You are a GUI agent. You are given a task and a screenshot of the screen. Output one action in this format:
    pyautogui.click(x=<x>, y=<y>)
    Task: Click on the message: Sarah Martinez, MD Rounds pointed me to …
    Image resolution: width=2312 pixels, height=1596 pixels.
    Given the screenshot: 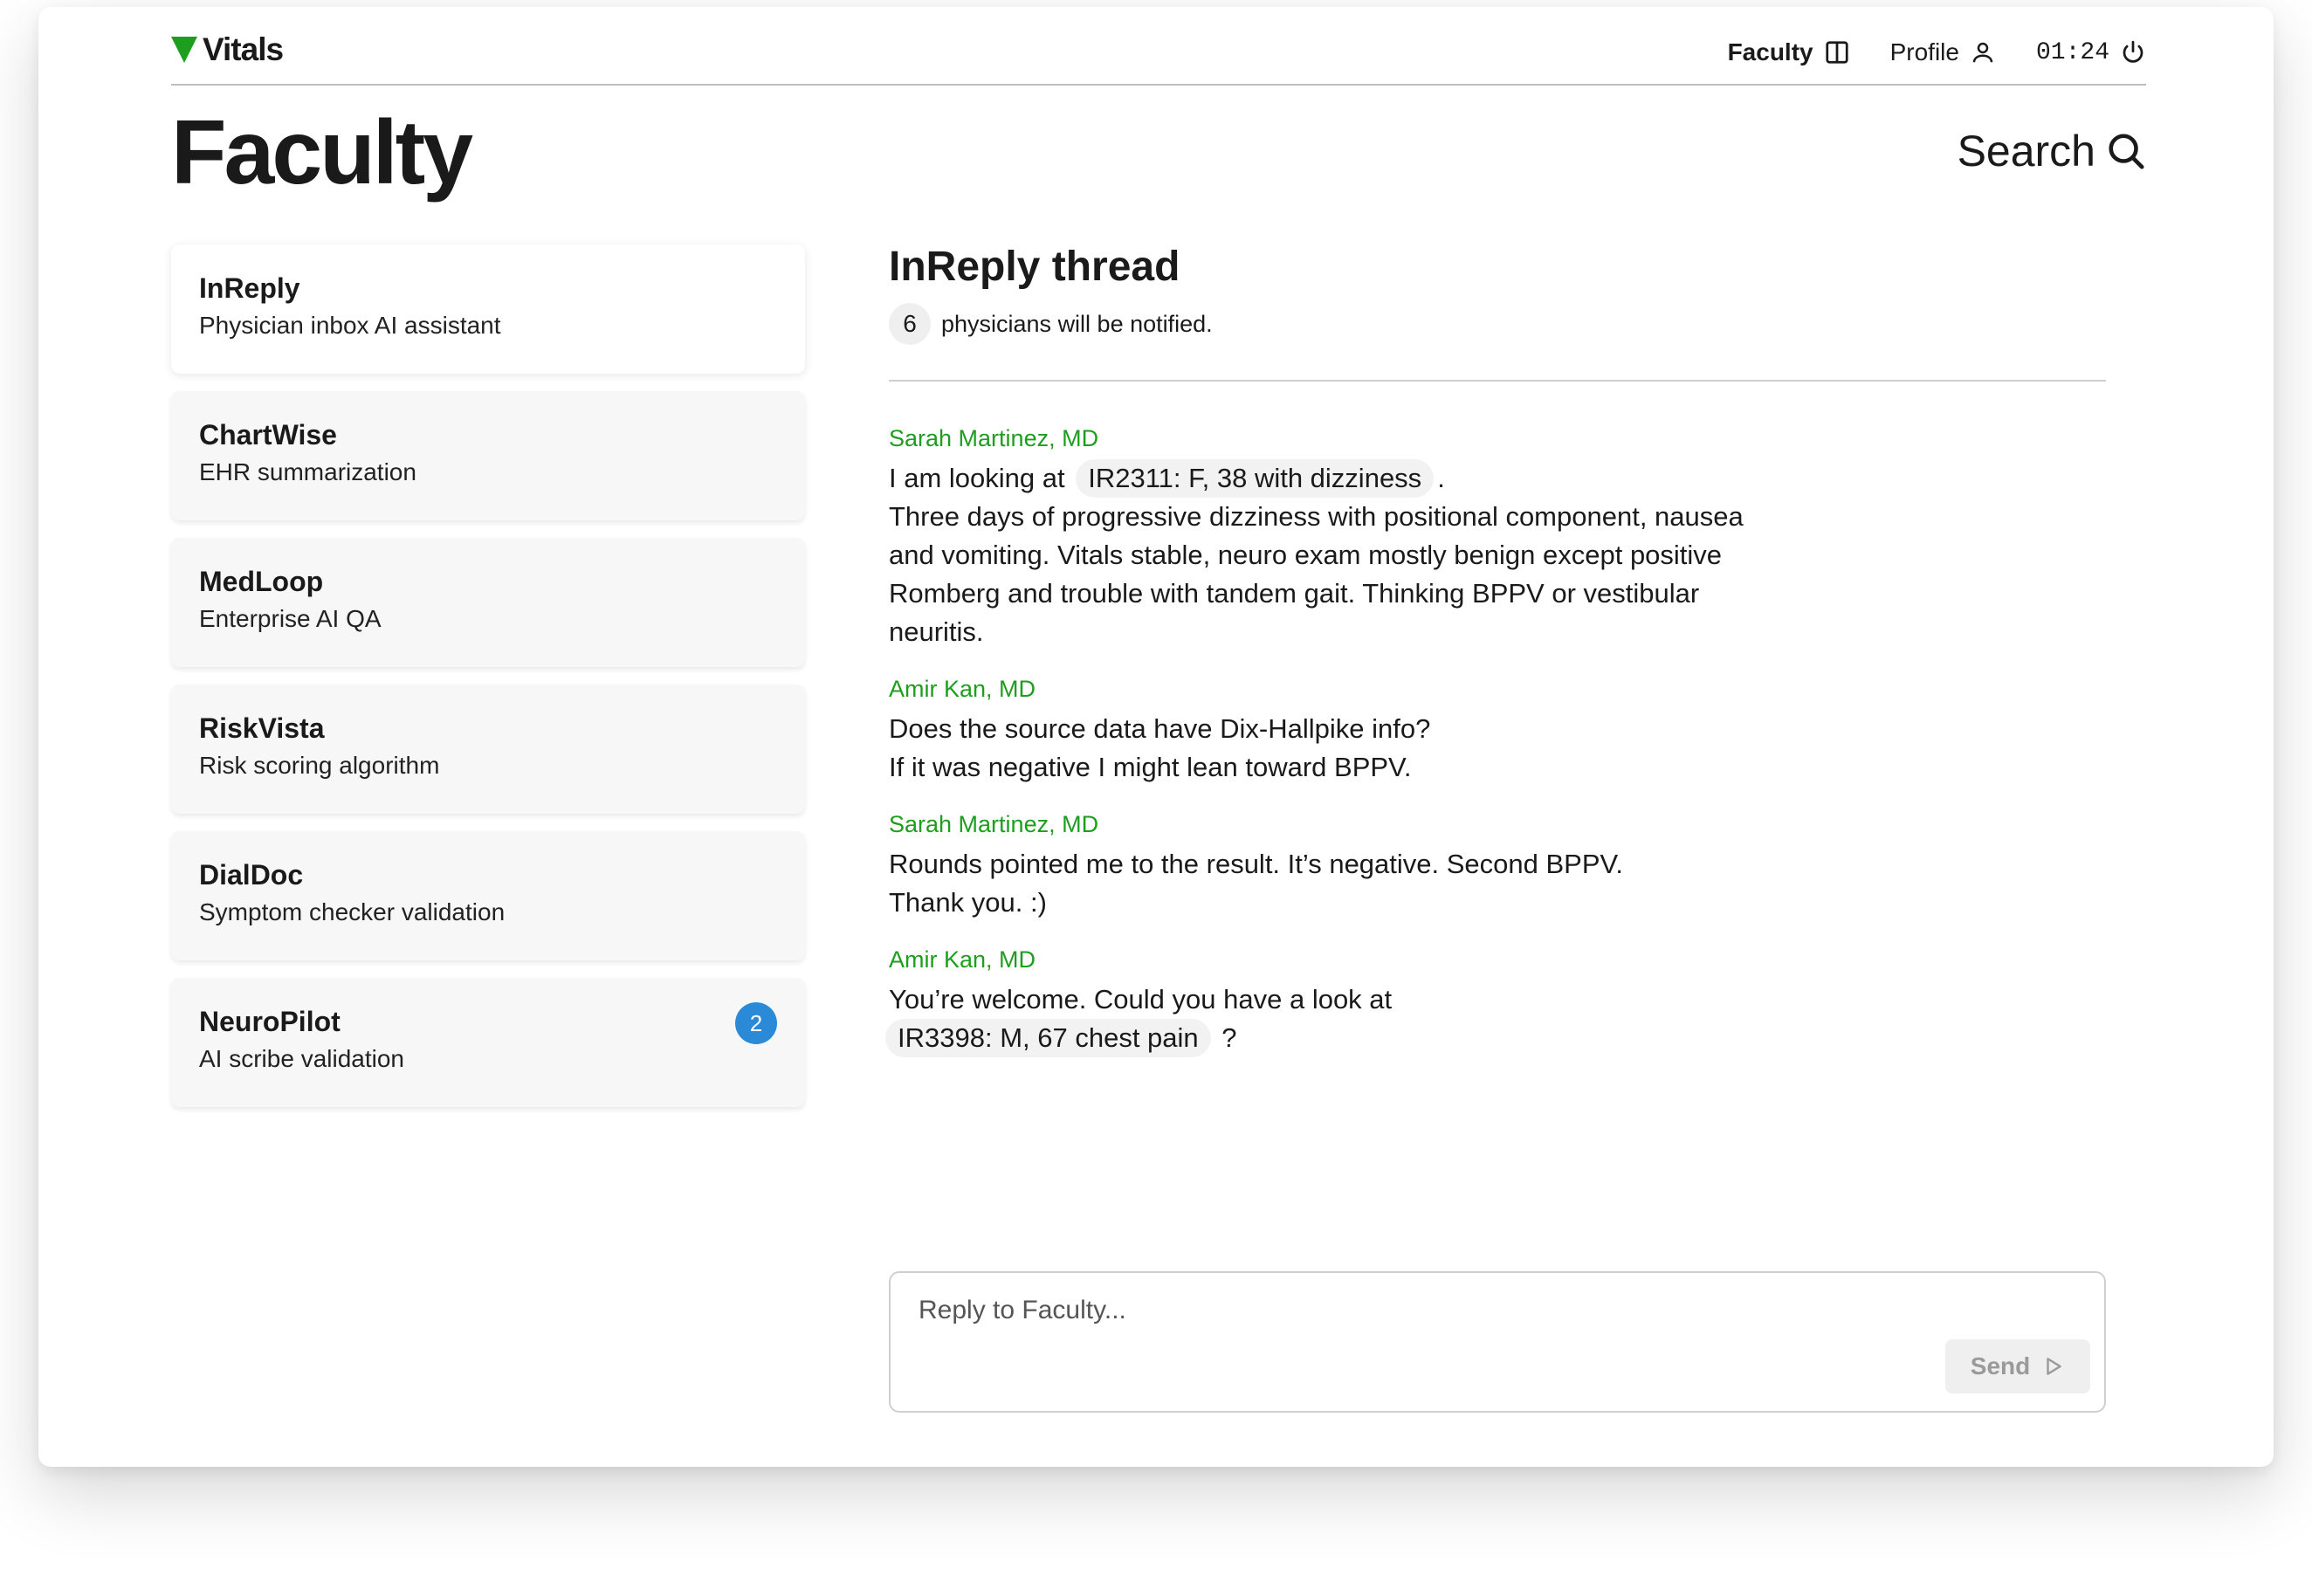 What is the action you would take?
    pyautogui.click(x=1316, y=867)
    